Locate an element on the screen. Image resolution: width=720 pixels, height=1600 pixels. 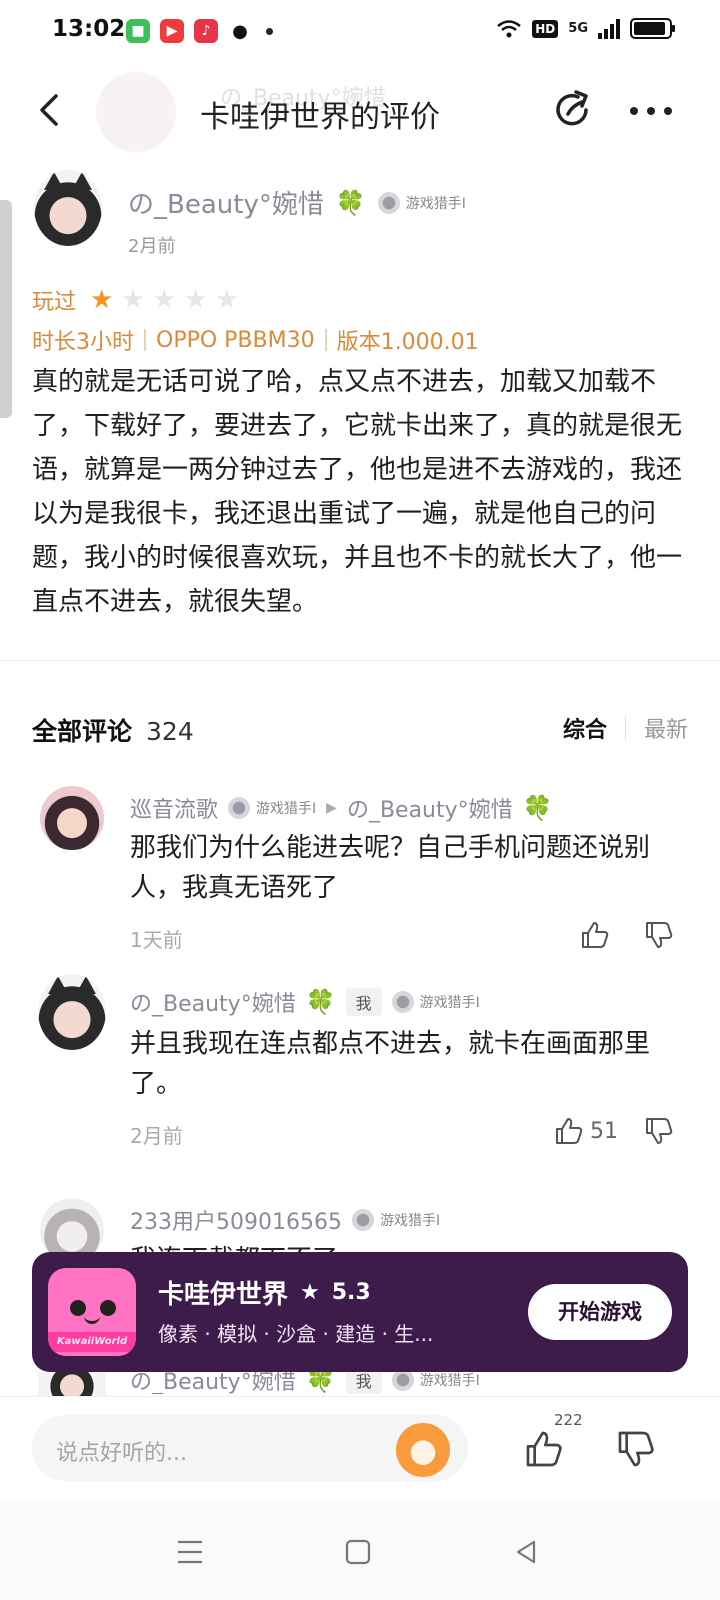
comment-author-name: の_Beauty°婉惜 is located at coordinates (213, 1002).